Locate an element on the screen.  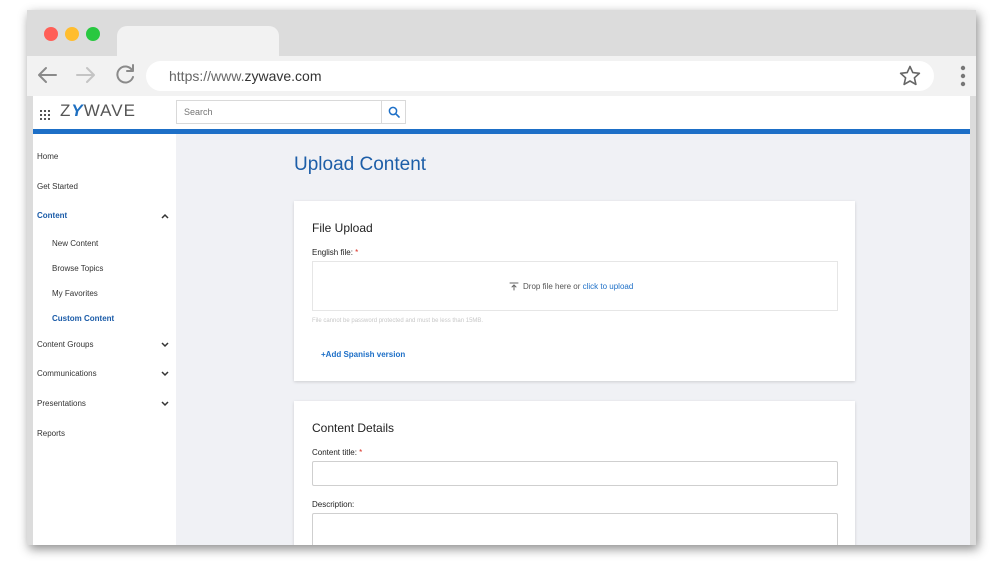
upload-icon is located at coordinates (514, 286).